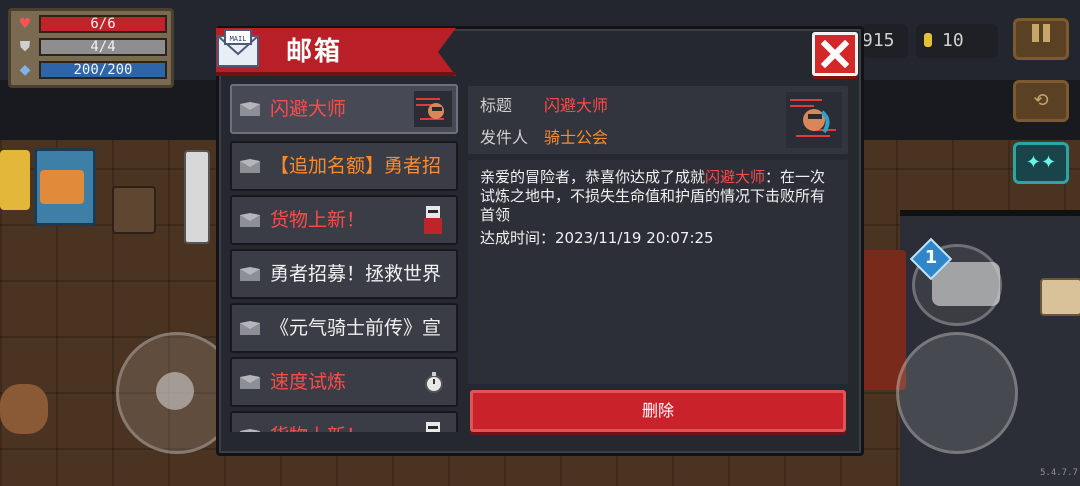 The width and height of the screenshot is (1080, 486). What do you see at coordinates (953, 40) in the screenshot?
I see `coin-count: 10` at bounding box center [953, 40].